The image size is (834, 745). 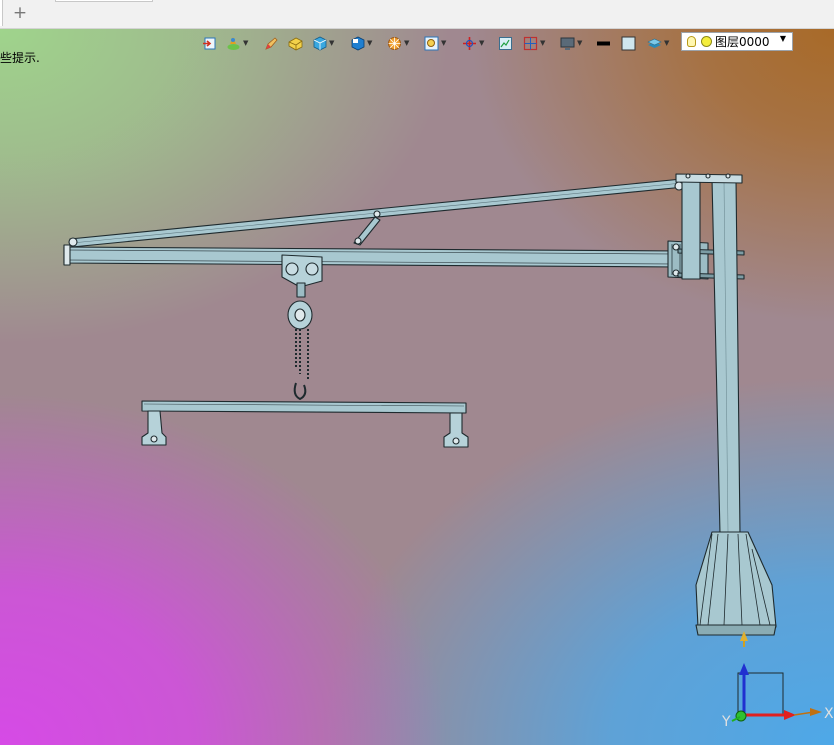 I want to click on y-axis-label: Y, so click(x=726, y=722).